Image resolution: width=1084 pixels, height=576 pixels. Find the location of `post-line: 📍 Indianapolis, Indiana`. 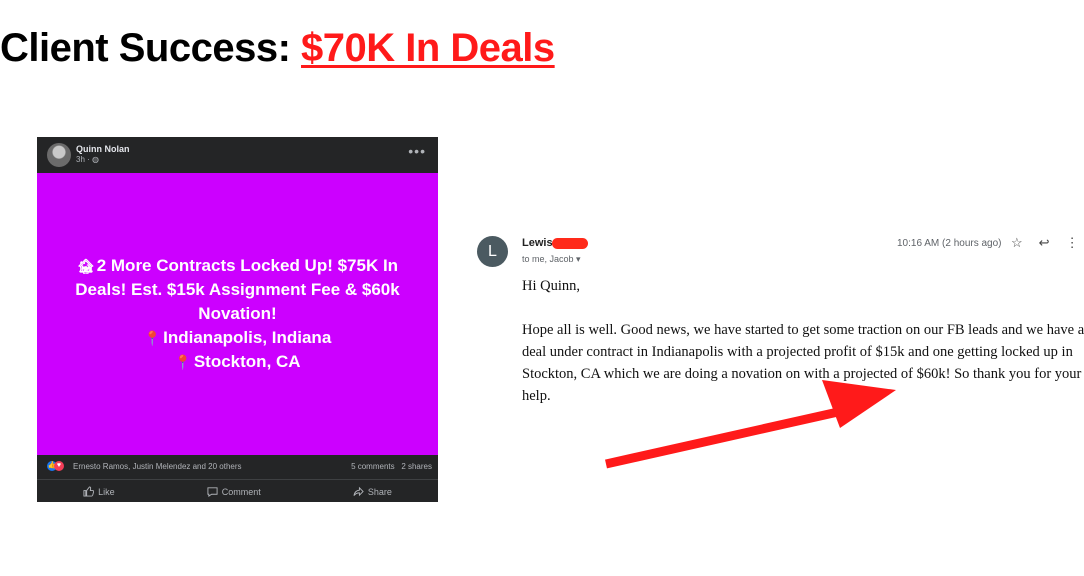

post-line: 📍 Indianapolis, Indiana is located at coordinates (238, 338).